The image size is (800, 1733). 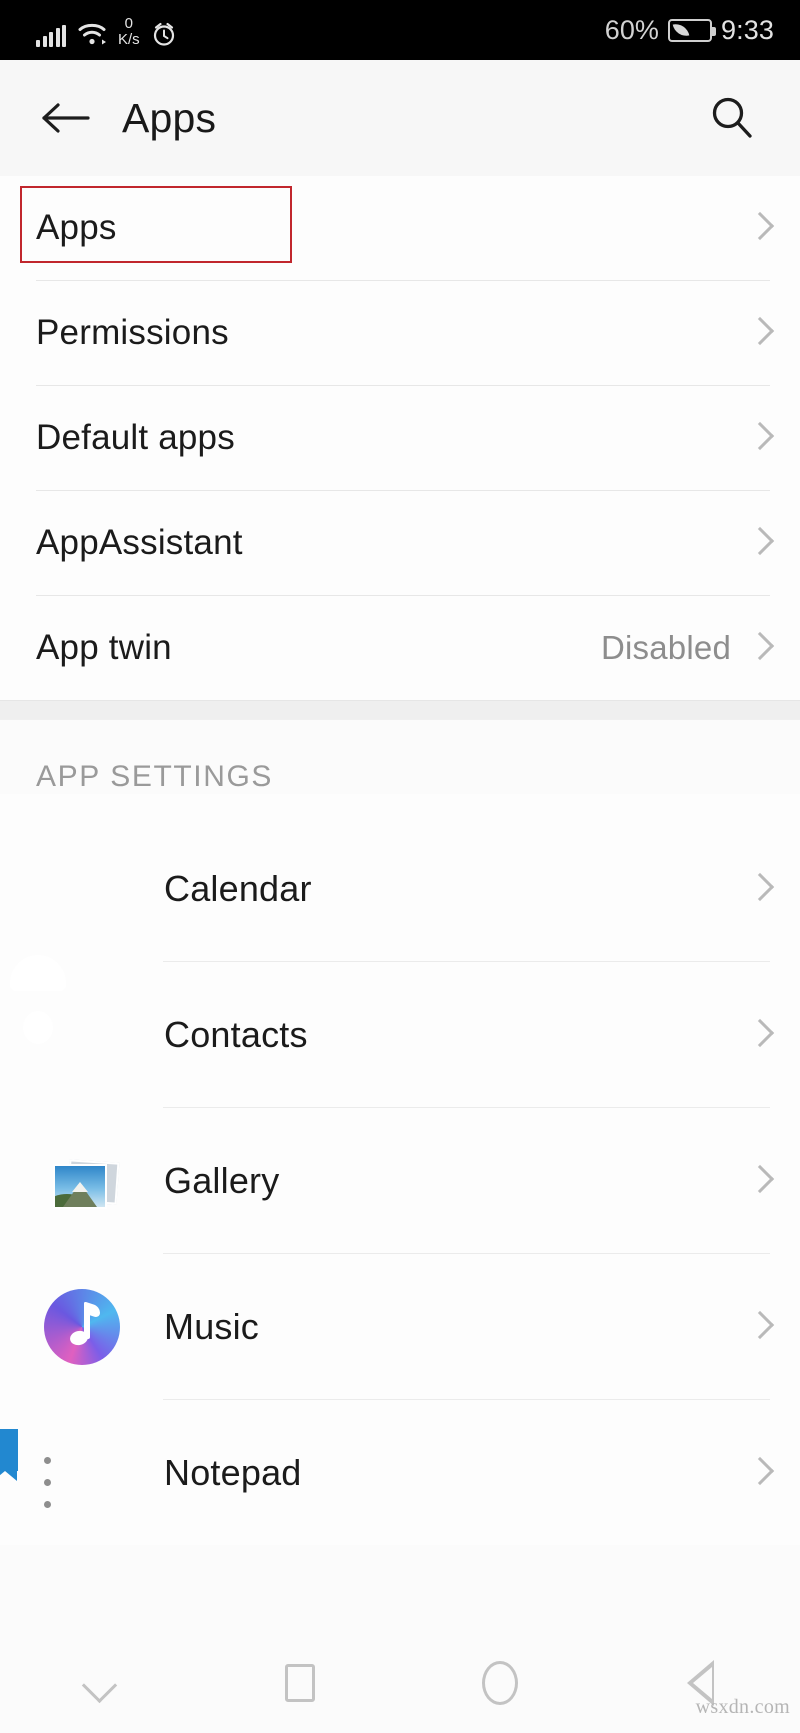 I want to click on search-icon, so click(x=732, y=118).